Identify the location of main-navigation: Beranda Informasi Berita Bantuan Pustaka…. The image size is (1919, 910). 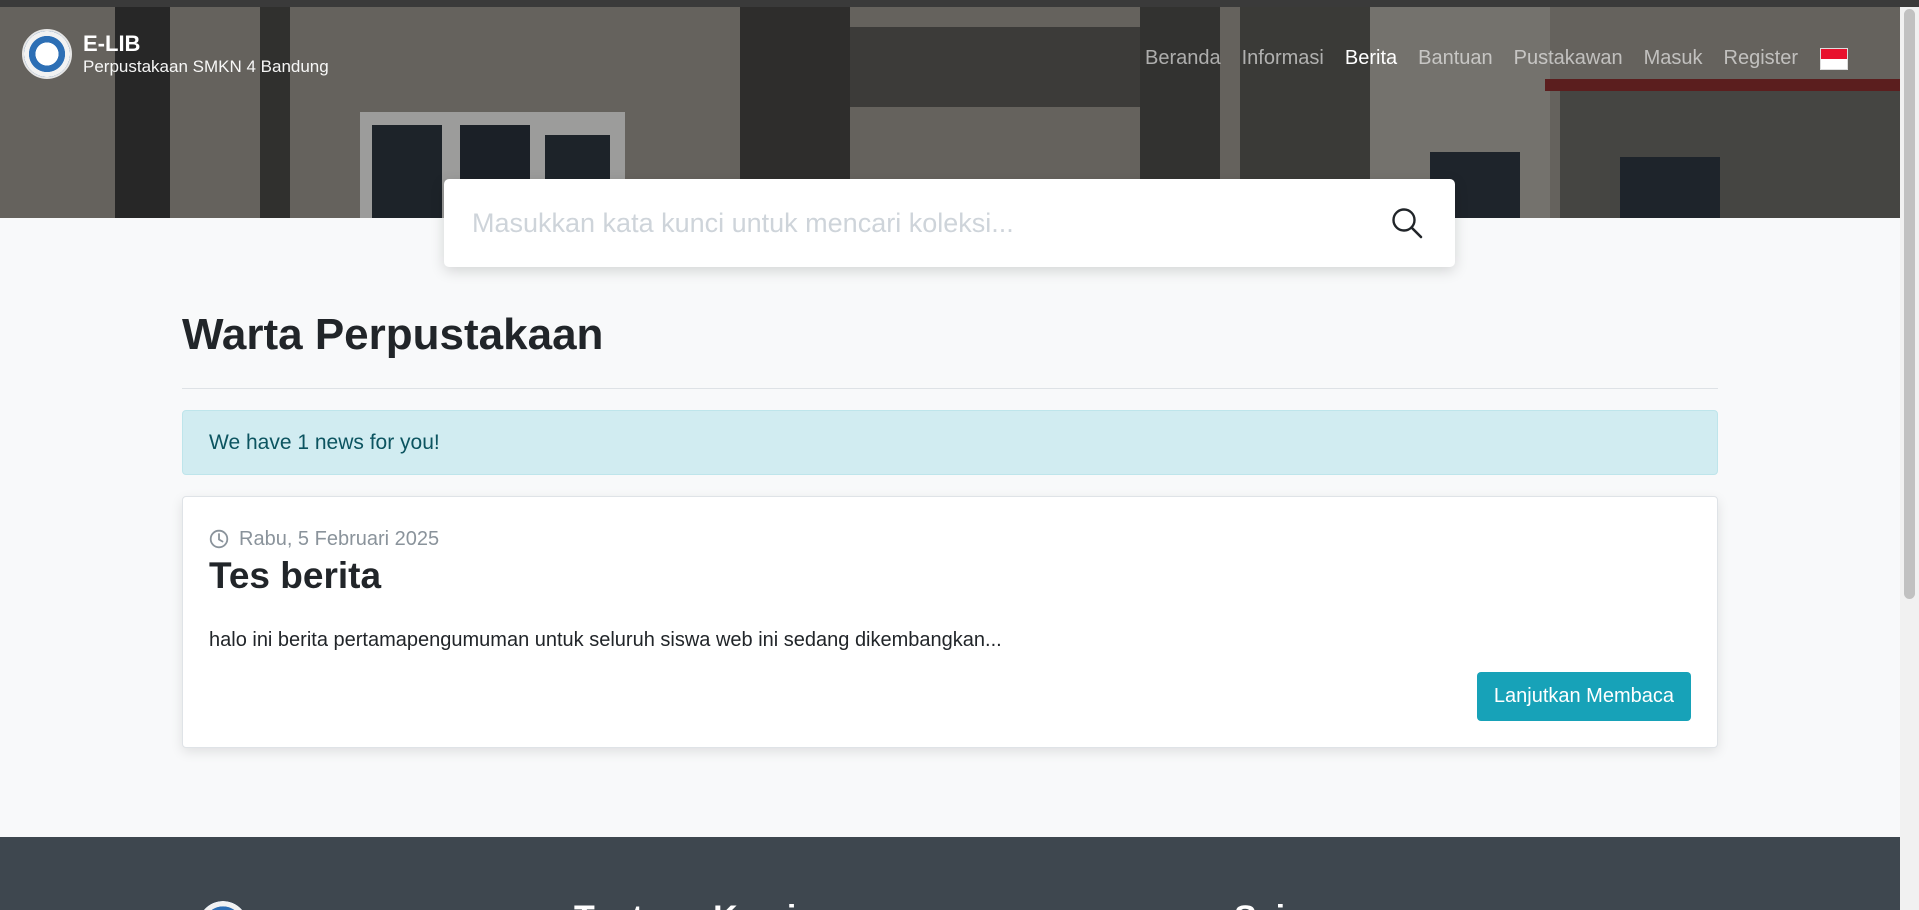
(1486, 58).